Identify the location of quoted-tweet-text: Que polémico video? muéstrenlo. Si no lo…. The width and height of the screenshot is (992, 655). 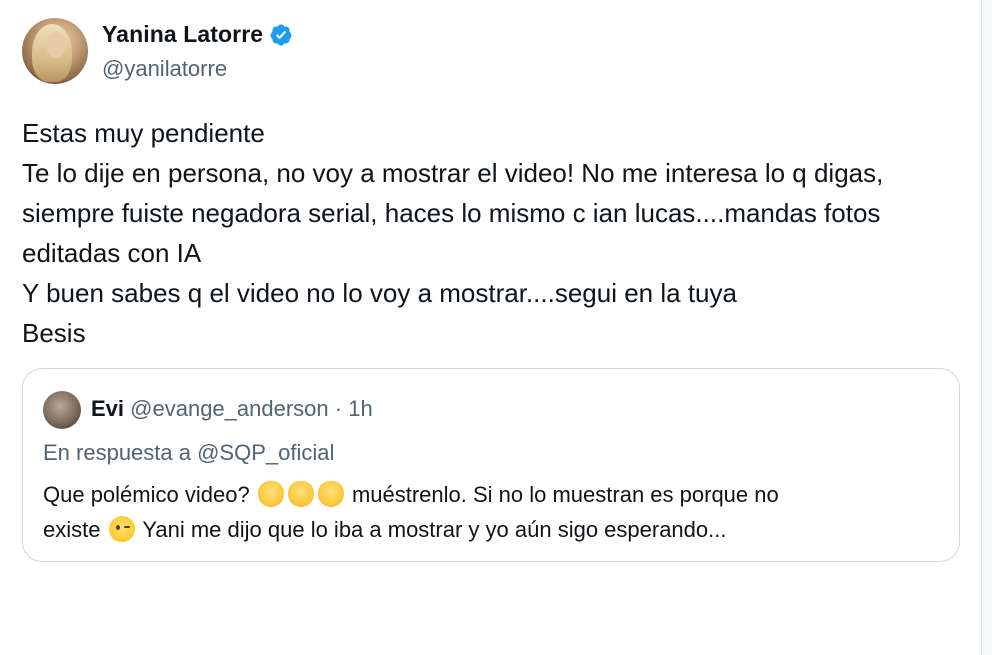
(493, 512).